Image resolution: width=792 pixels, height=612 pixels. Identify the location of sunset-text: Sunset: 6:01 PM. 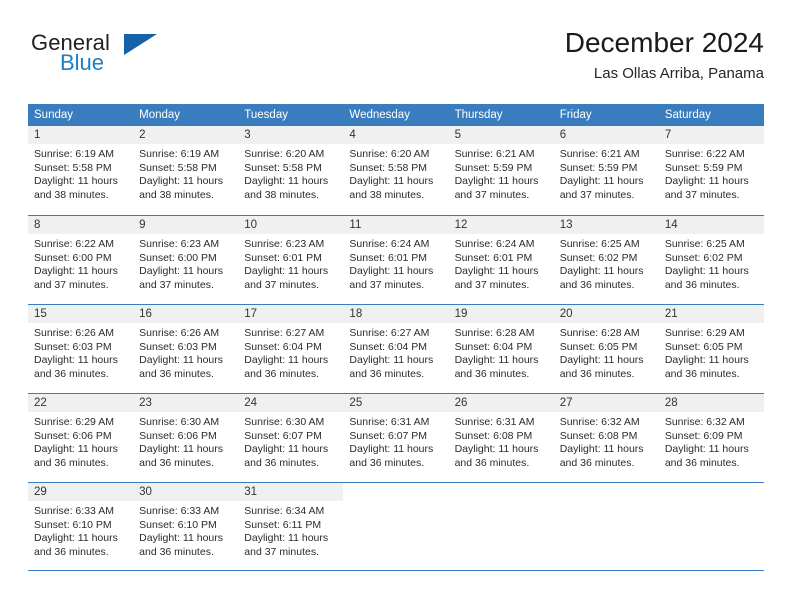
(388, 257).